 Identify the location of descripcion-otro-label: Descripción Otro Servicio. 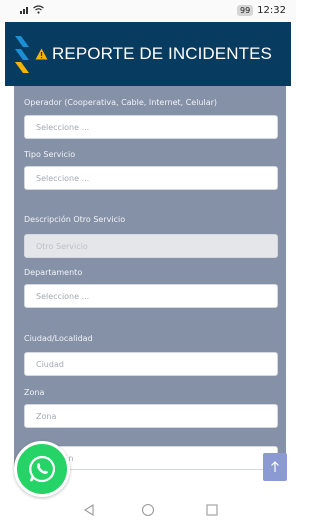
(75, 219).